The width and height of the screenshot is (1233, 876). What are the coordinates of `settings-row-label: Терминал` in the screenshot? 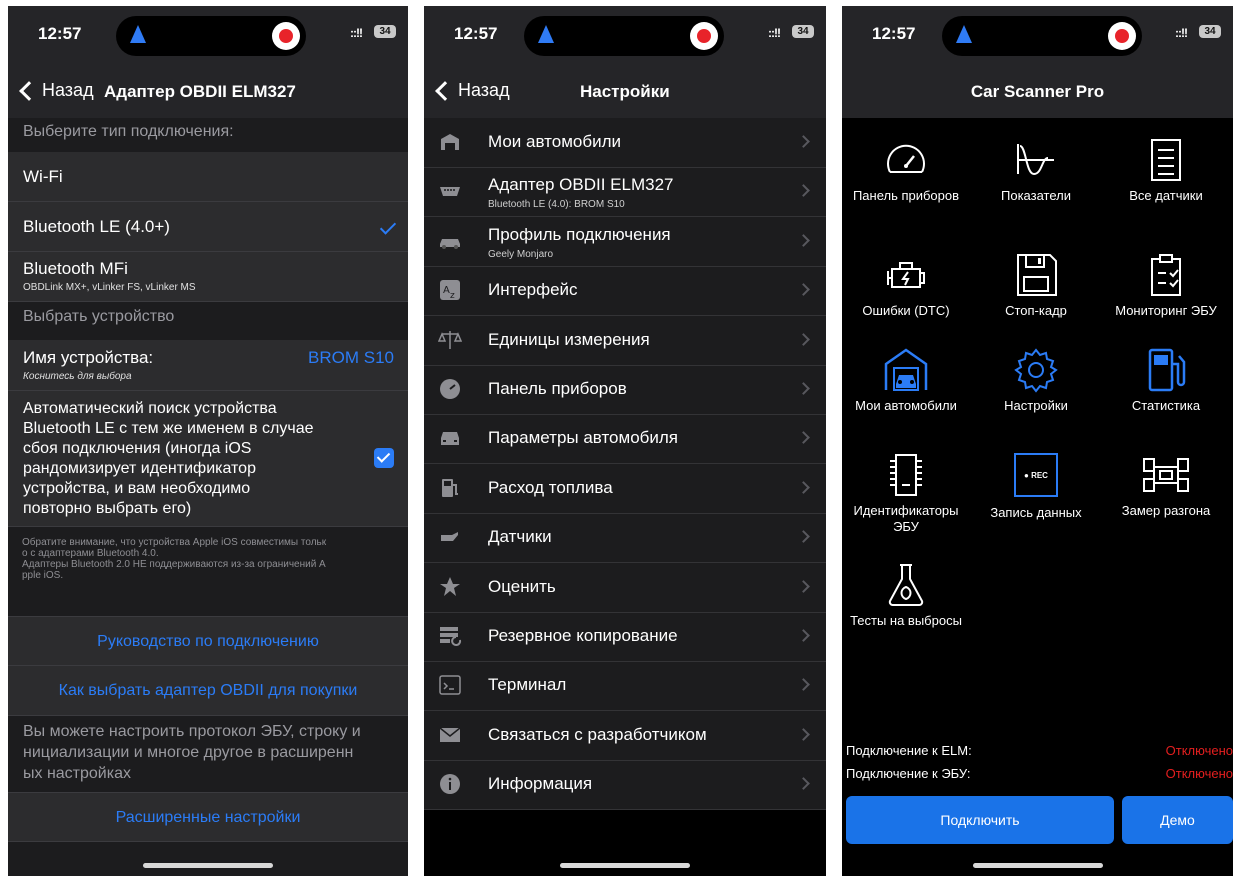 It's located at (527, 685).